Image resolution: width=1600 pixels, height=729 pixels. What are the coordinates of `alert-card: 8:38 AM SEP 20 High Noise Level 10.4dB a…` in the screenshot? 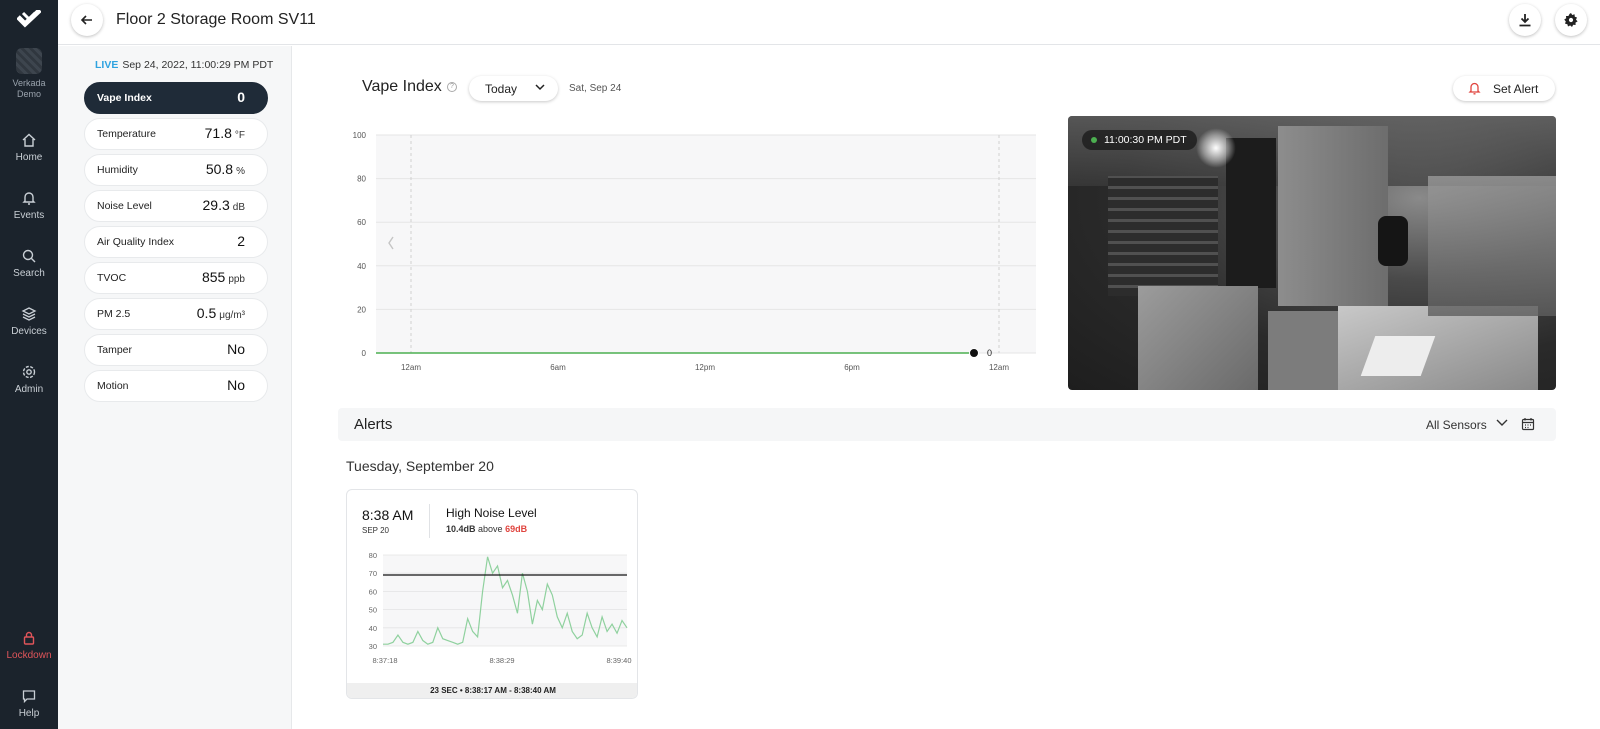 It's located at (492, 594).